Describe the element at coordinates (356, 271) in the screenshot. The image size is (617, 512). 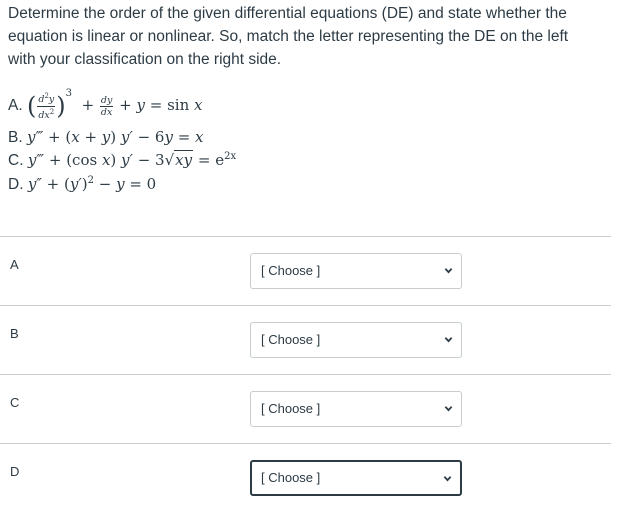
I see `classification-select-a: [ Choose ]` at that location.